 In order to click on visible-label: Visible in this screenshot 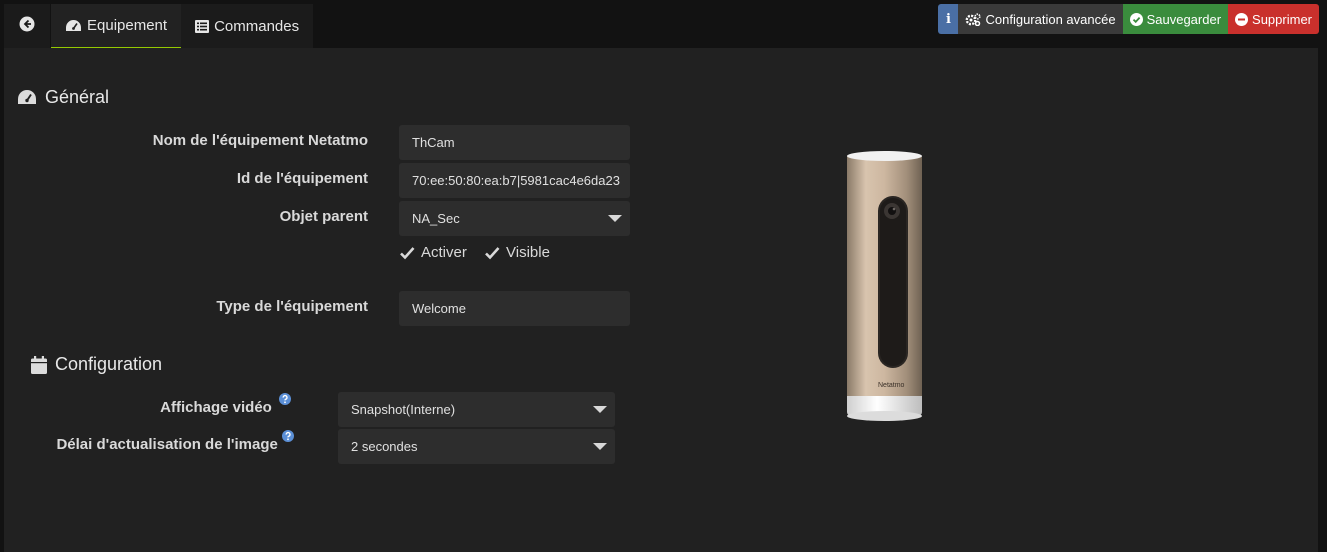, I will do `click(528, 252)`.